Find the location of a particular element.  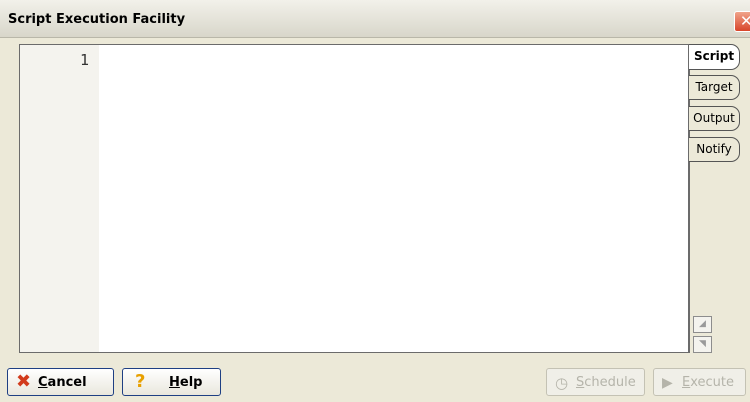

line-number-gutter: 1 is located at coordinates (59, 198).